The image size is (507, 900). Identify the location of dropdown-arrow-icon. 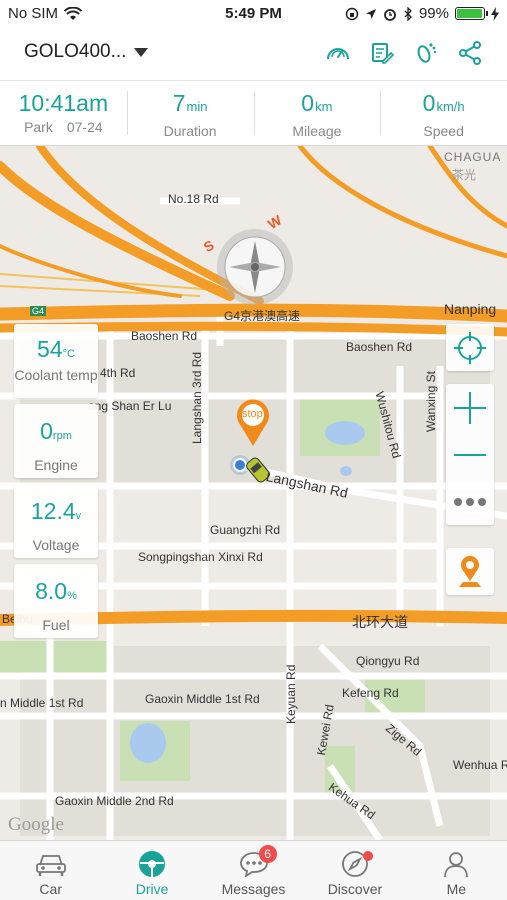
(141, 52).